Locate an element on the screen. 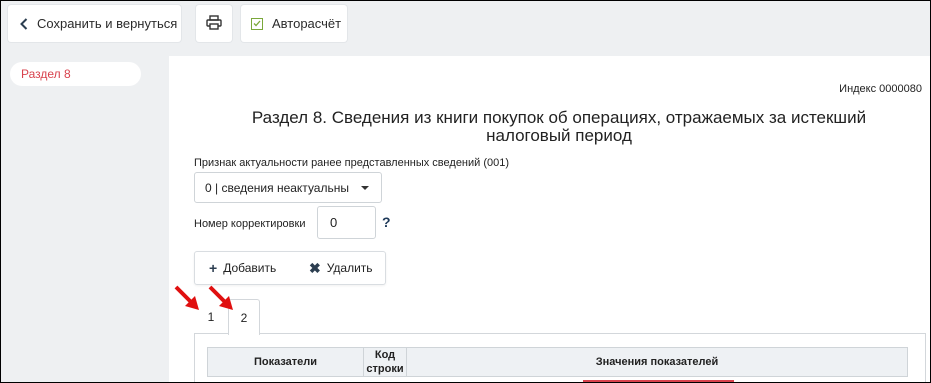 This screenshot has height=383, width=931. delete-label: Удалить is located at coordinates (349, 268).